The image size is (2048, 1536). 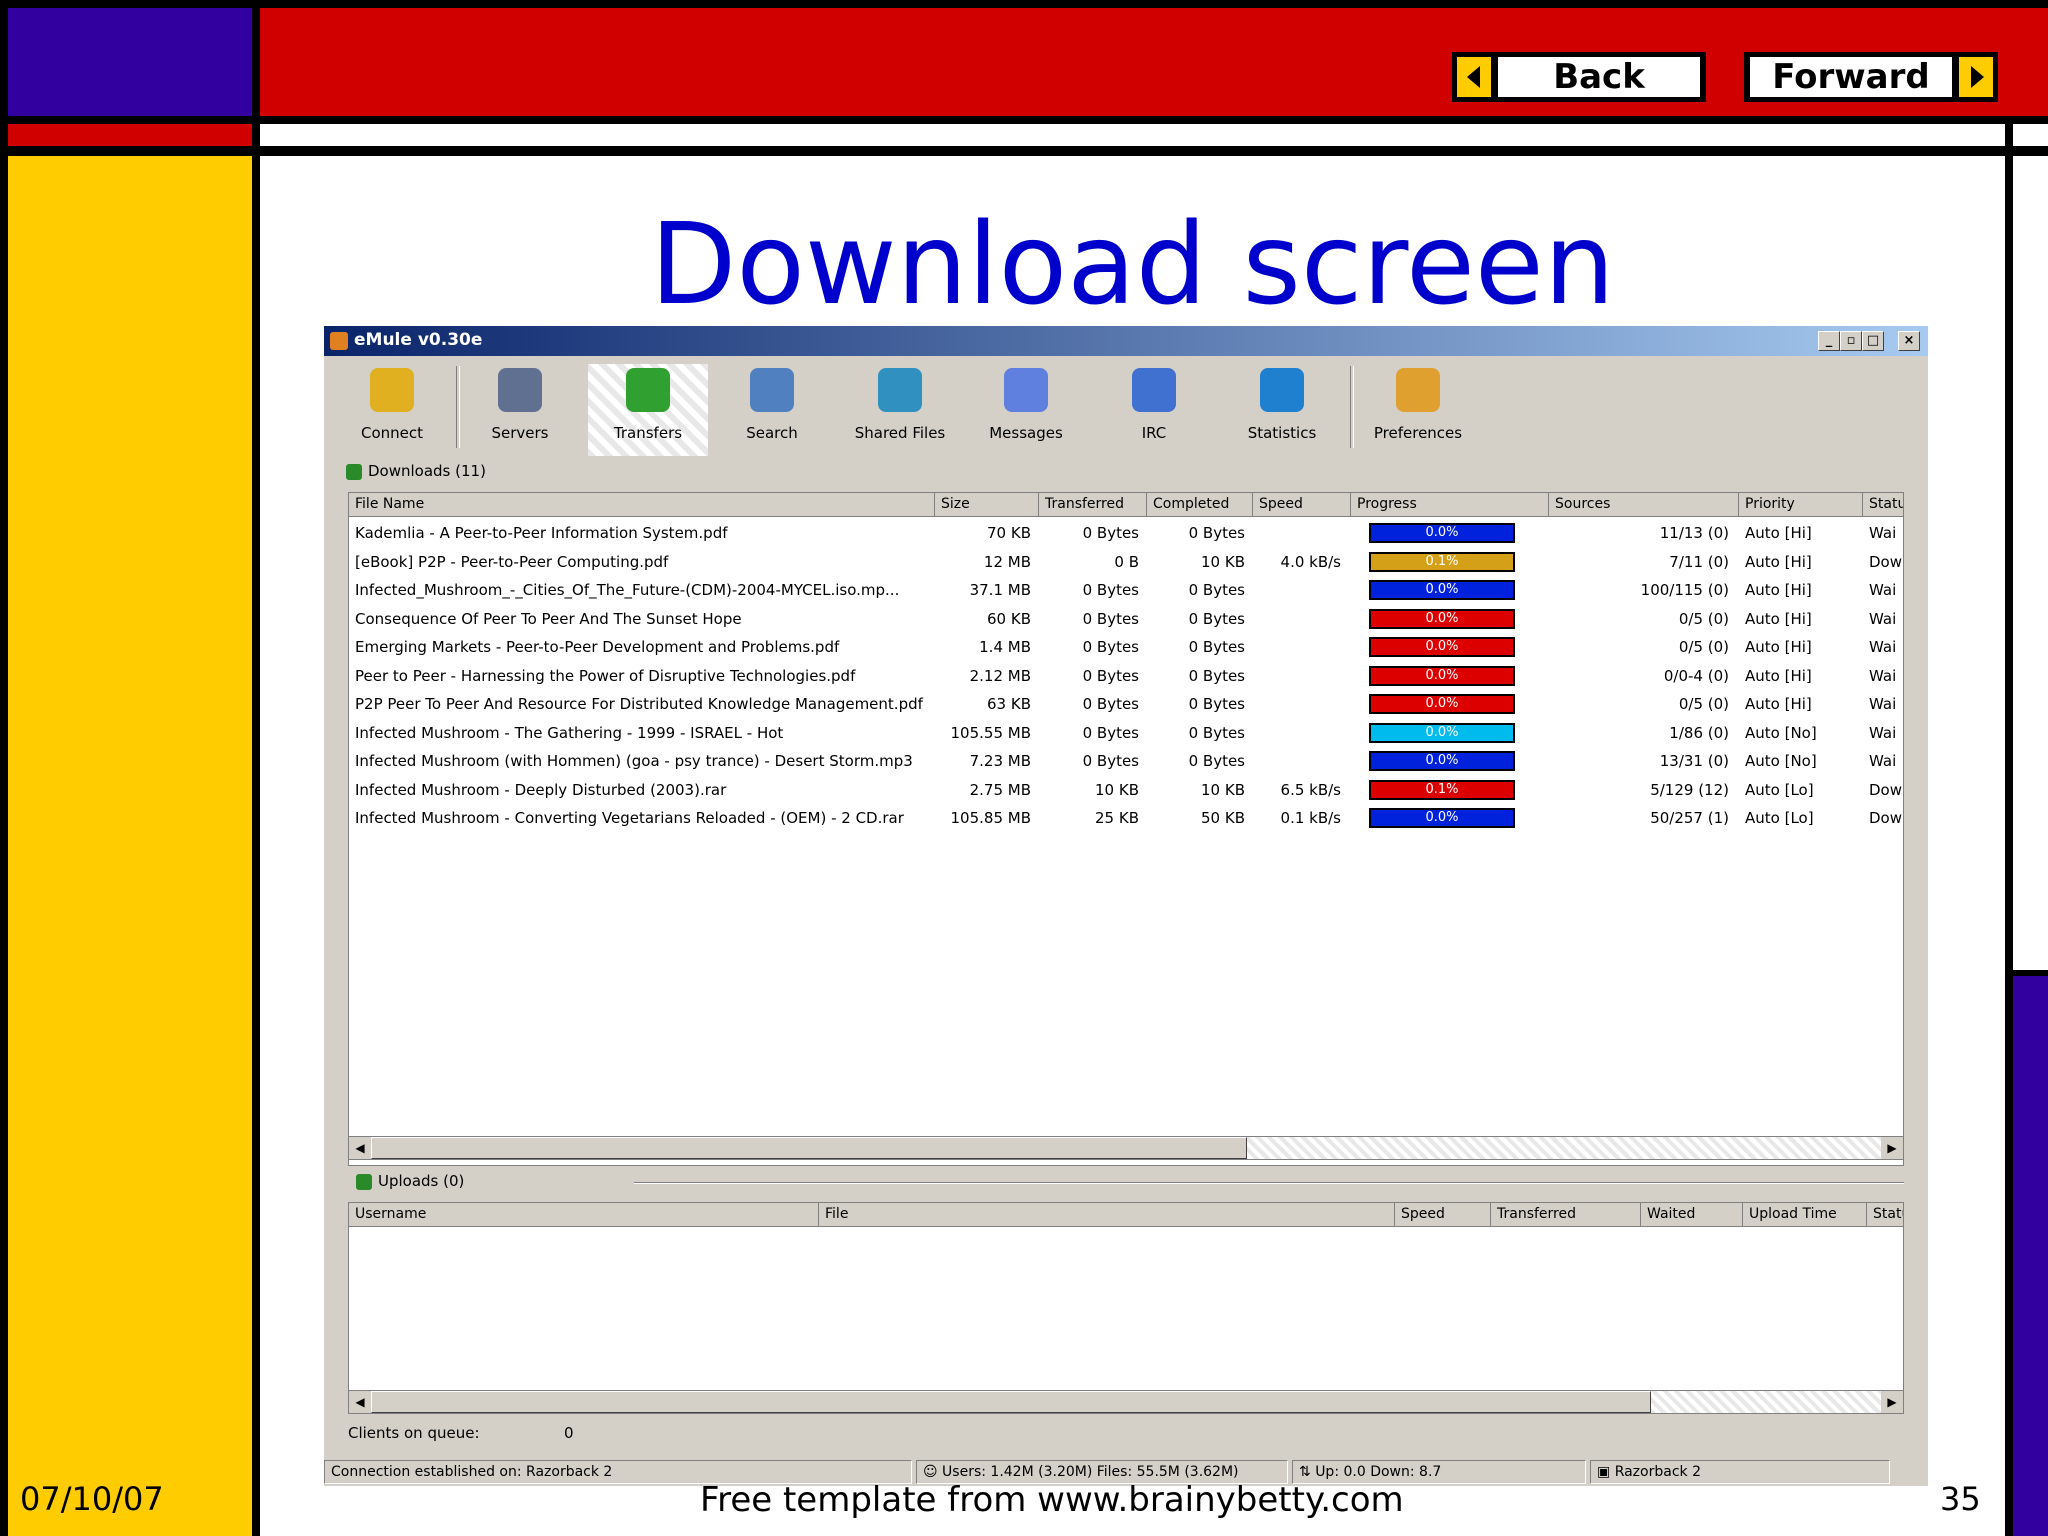 What do you see at coordinates (1474, 77) in the screenshot?
I see `back-arrow-icon` at bounding box center [1474, 77].